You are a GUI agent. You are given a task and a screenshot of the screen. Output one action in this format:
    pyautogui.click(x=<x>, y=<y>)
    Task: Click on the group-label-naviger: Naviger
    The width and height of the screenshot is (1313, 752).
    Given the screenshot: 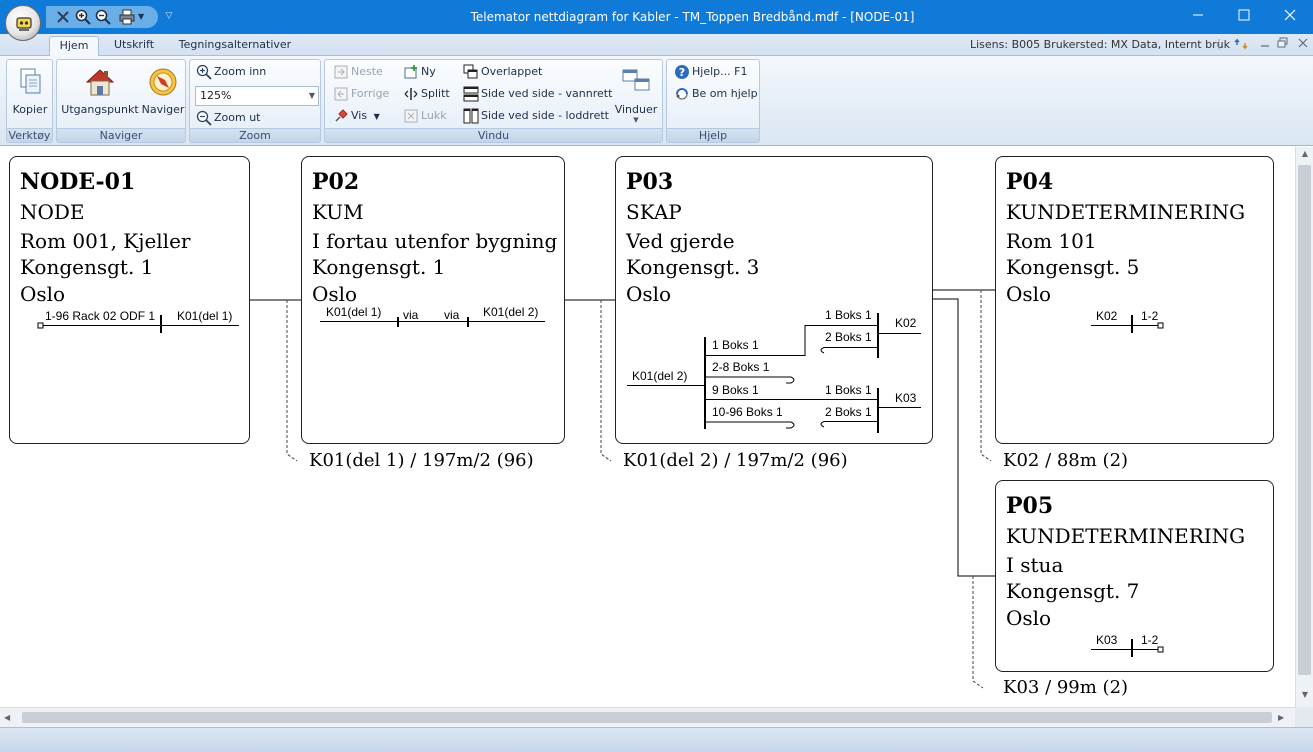 What is the action you would take?
    pyautogui.click(x=121, y=135)
    